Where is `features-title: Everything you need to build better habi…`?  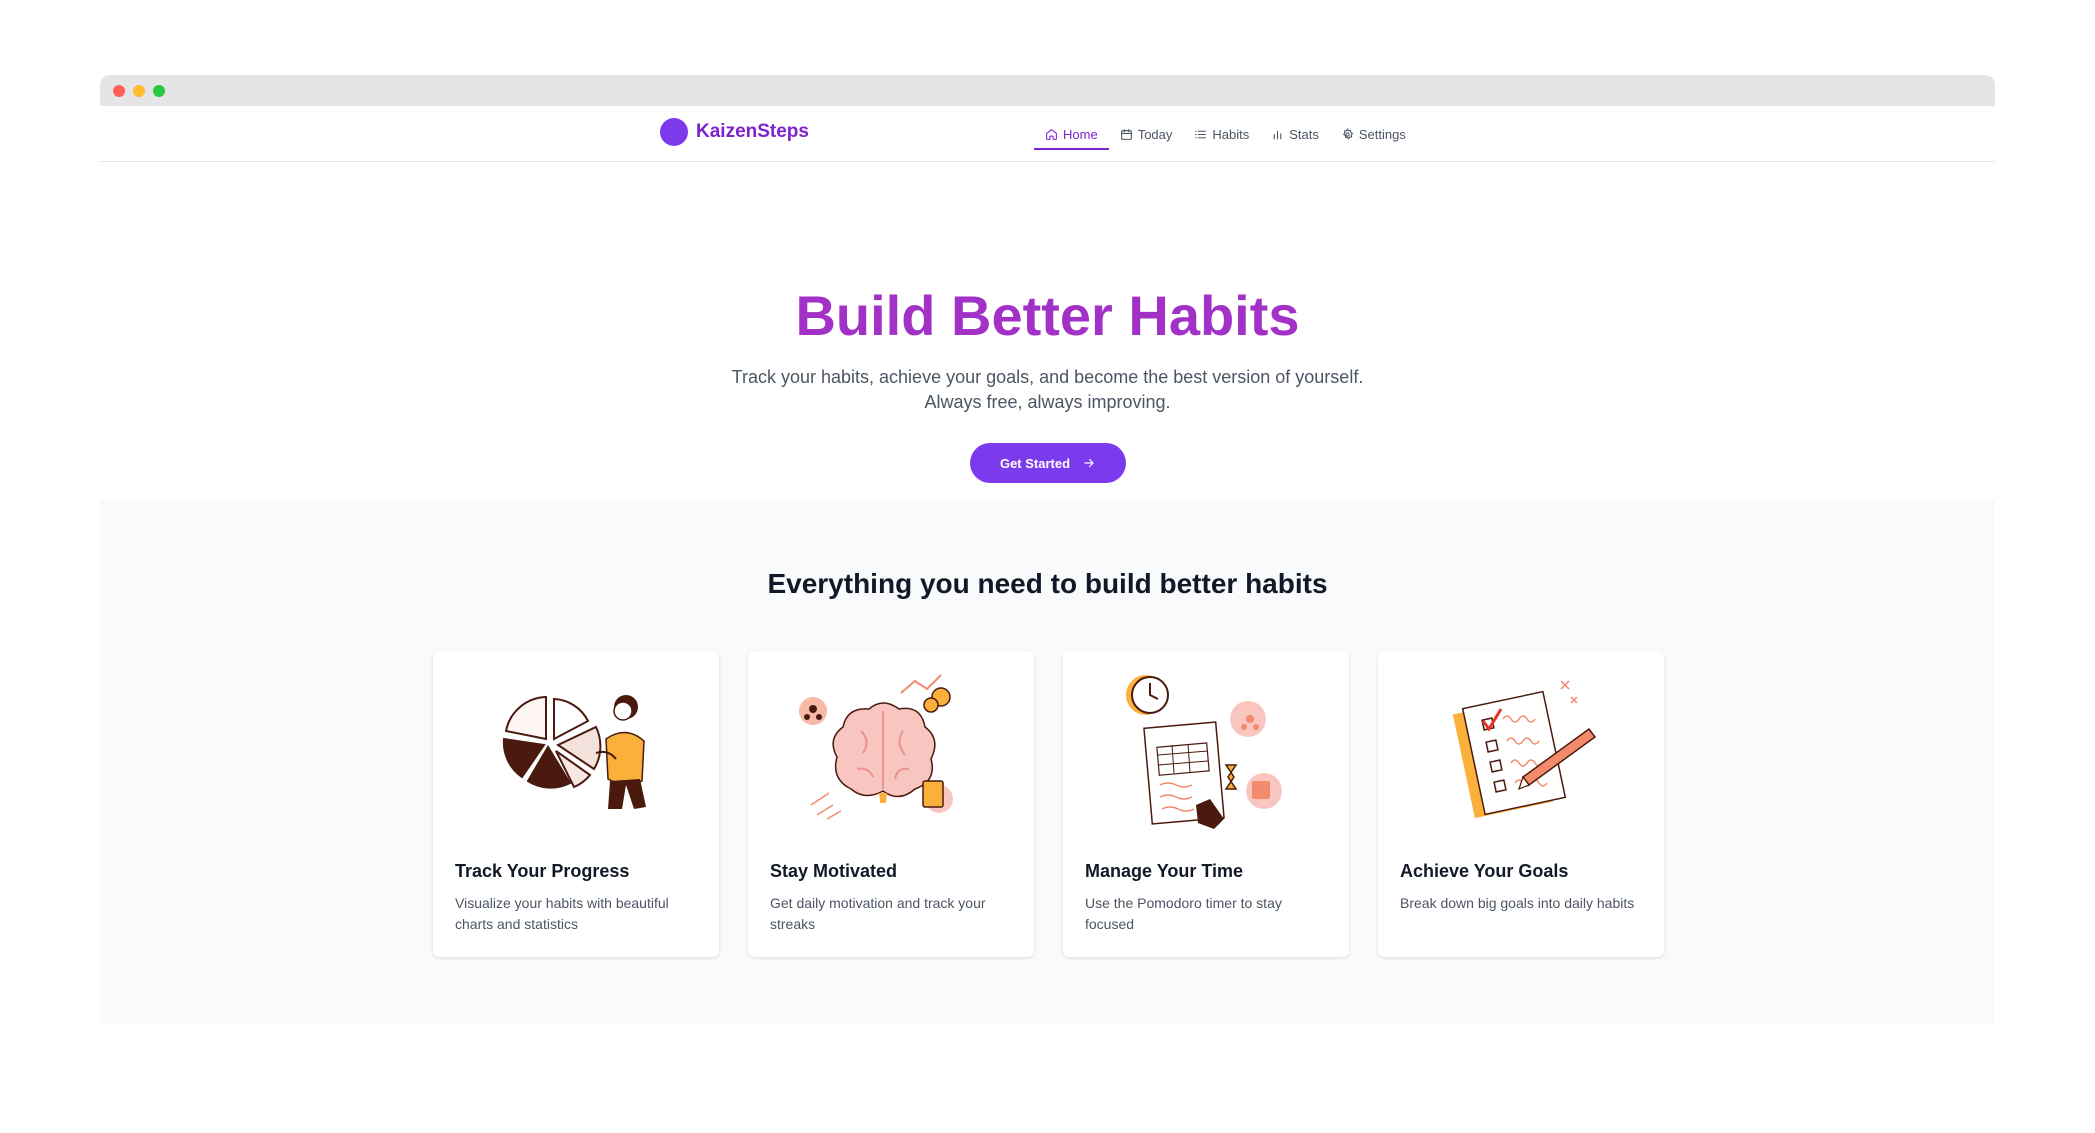
features-title: Everything you need to build better habi… is located at coordinates (1047, 583).